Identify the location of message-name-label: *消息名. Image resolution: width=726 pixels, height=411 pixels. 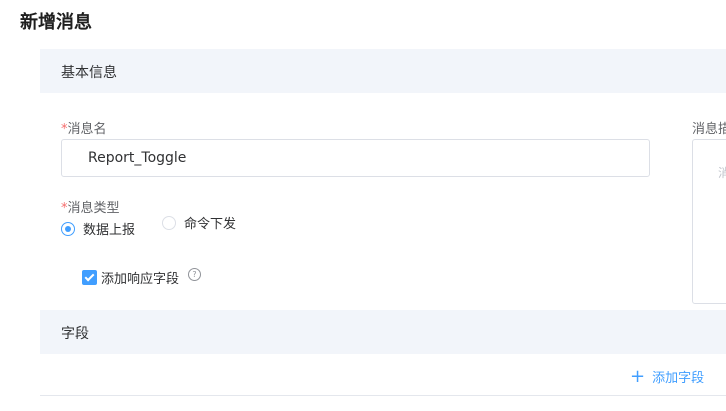
(84, 127).